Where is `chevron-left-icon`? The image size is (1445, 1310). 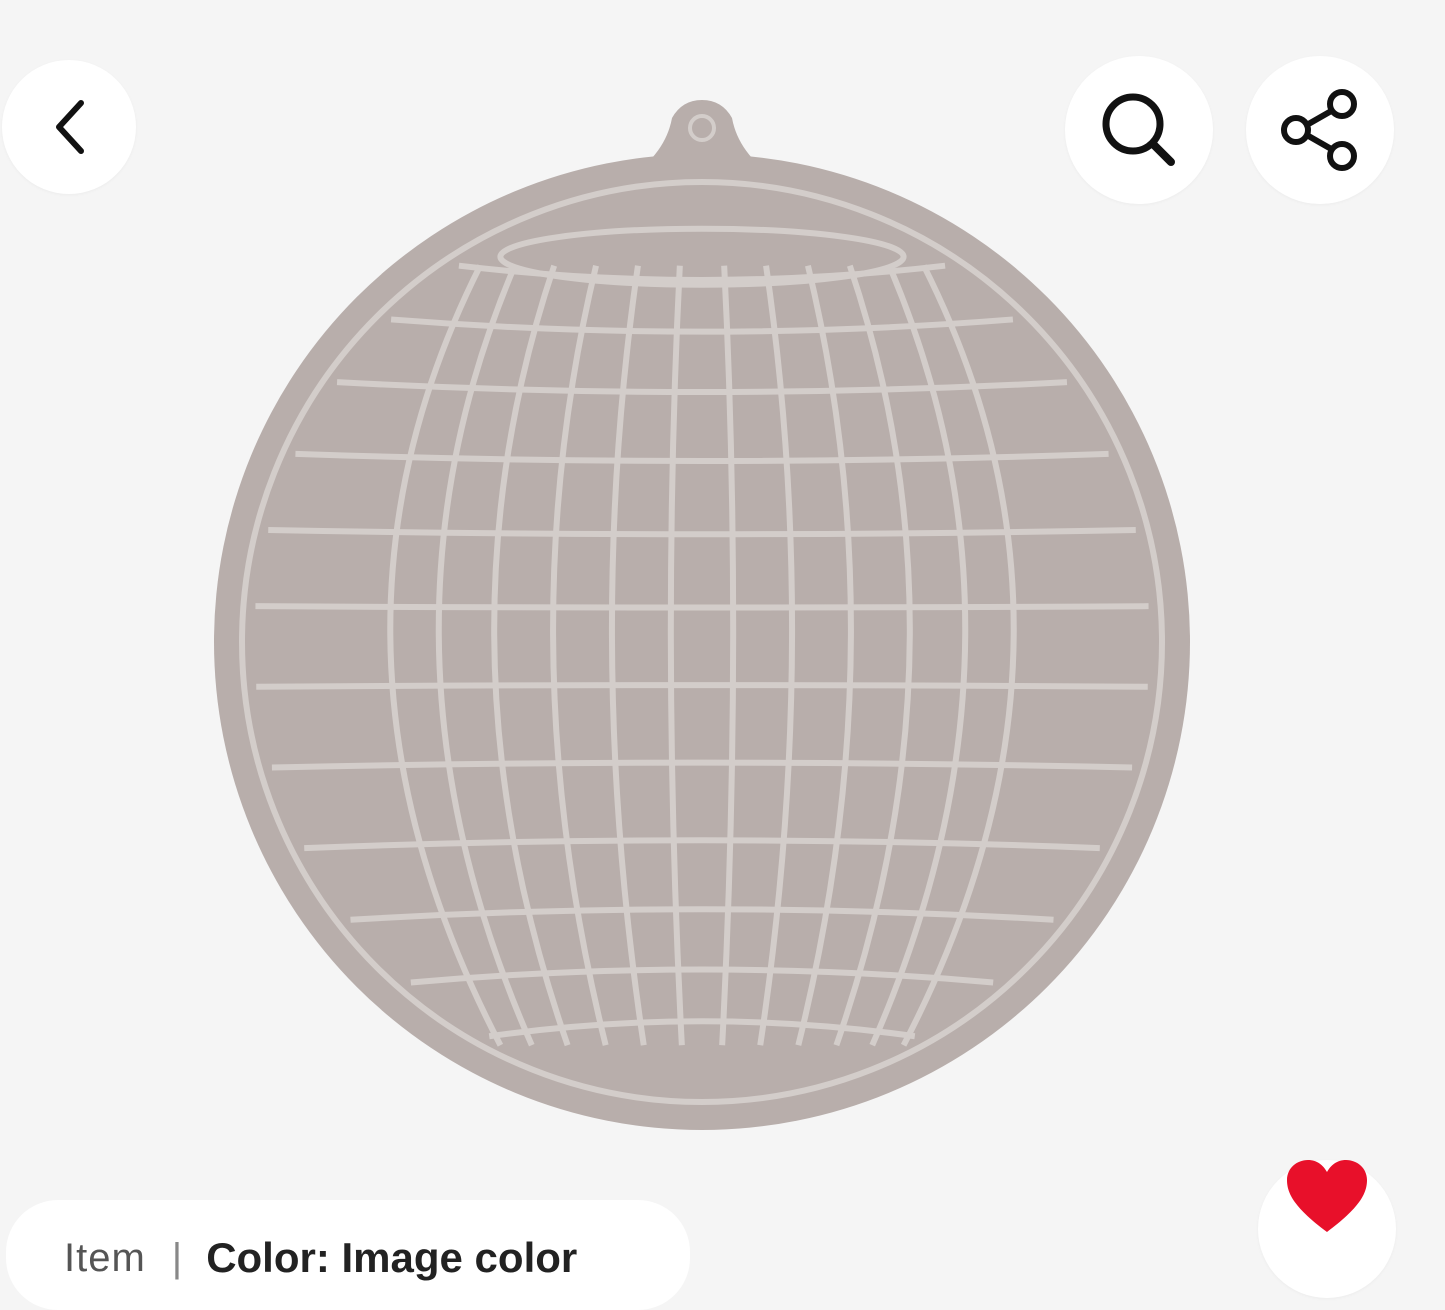 chevron-left-icon is located at coordinates (70, 127).